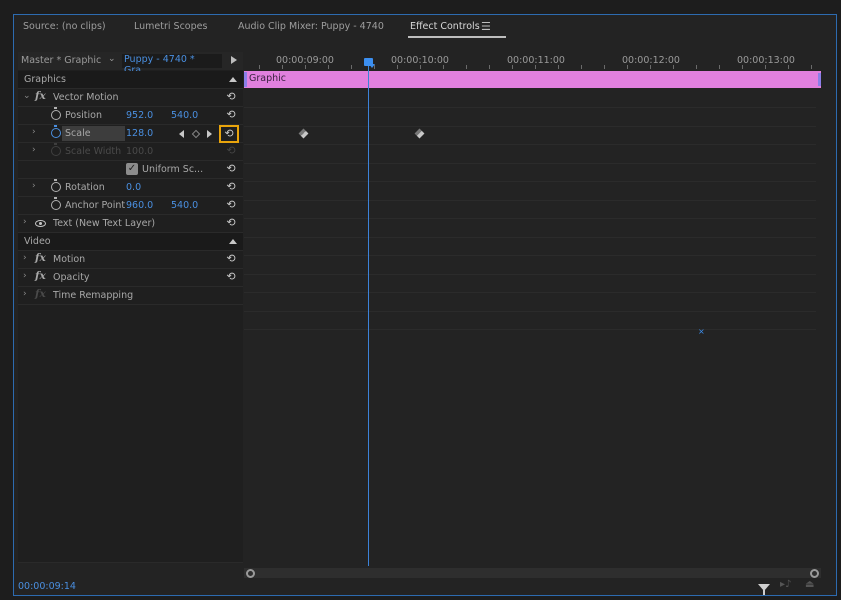 The height and width of the screenshot is (600, 841). Describe the element at coordinates (181, 134) in the screenshot. I see `previous-keyframe-icon` at that location.